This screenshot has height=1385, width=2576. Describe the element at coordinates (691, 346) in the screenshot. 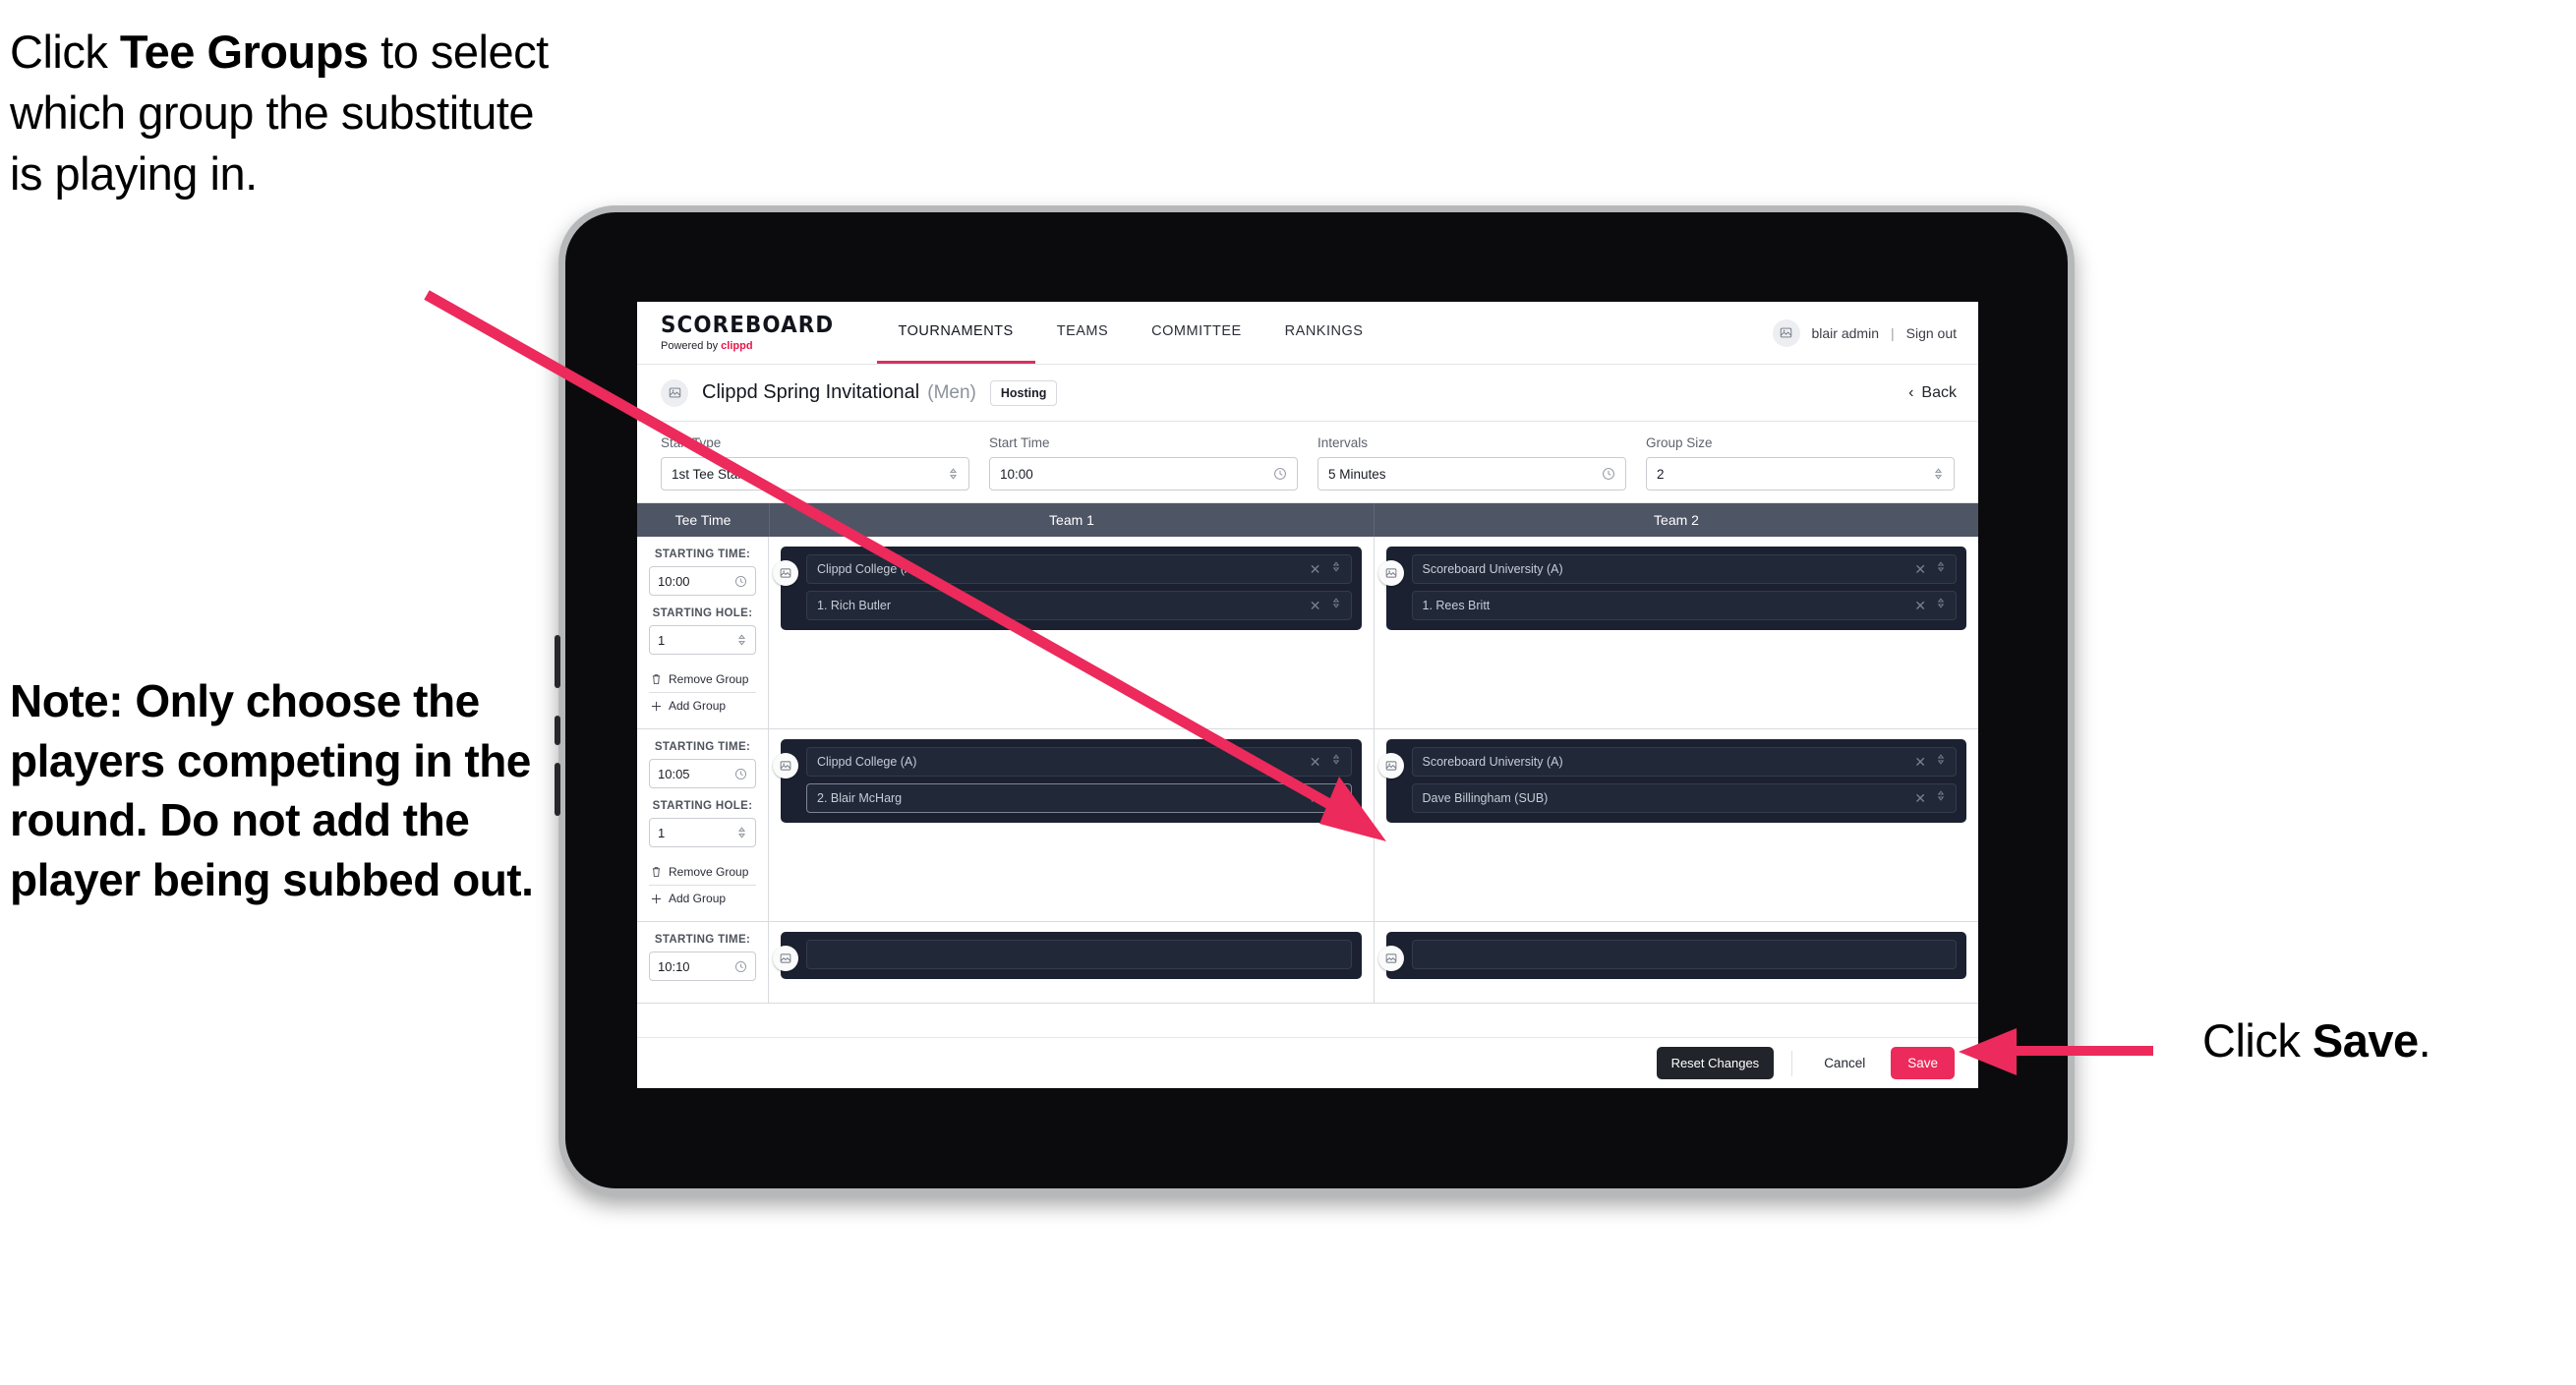

I see `brand-powered-prefix: Powered by` at that location.